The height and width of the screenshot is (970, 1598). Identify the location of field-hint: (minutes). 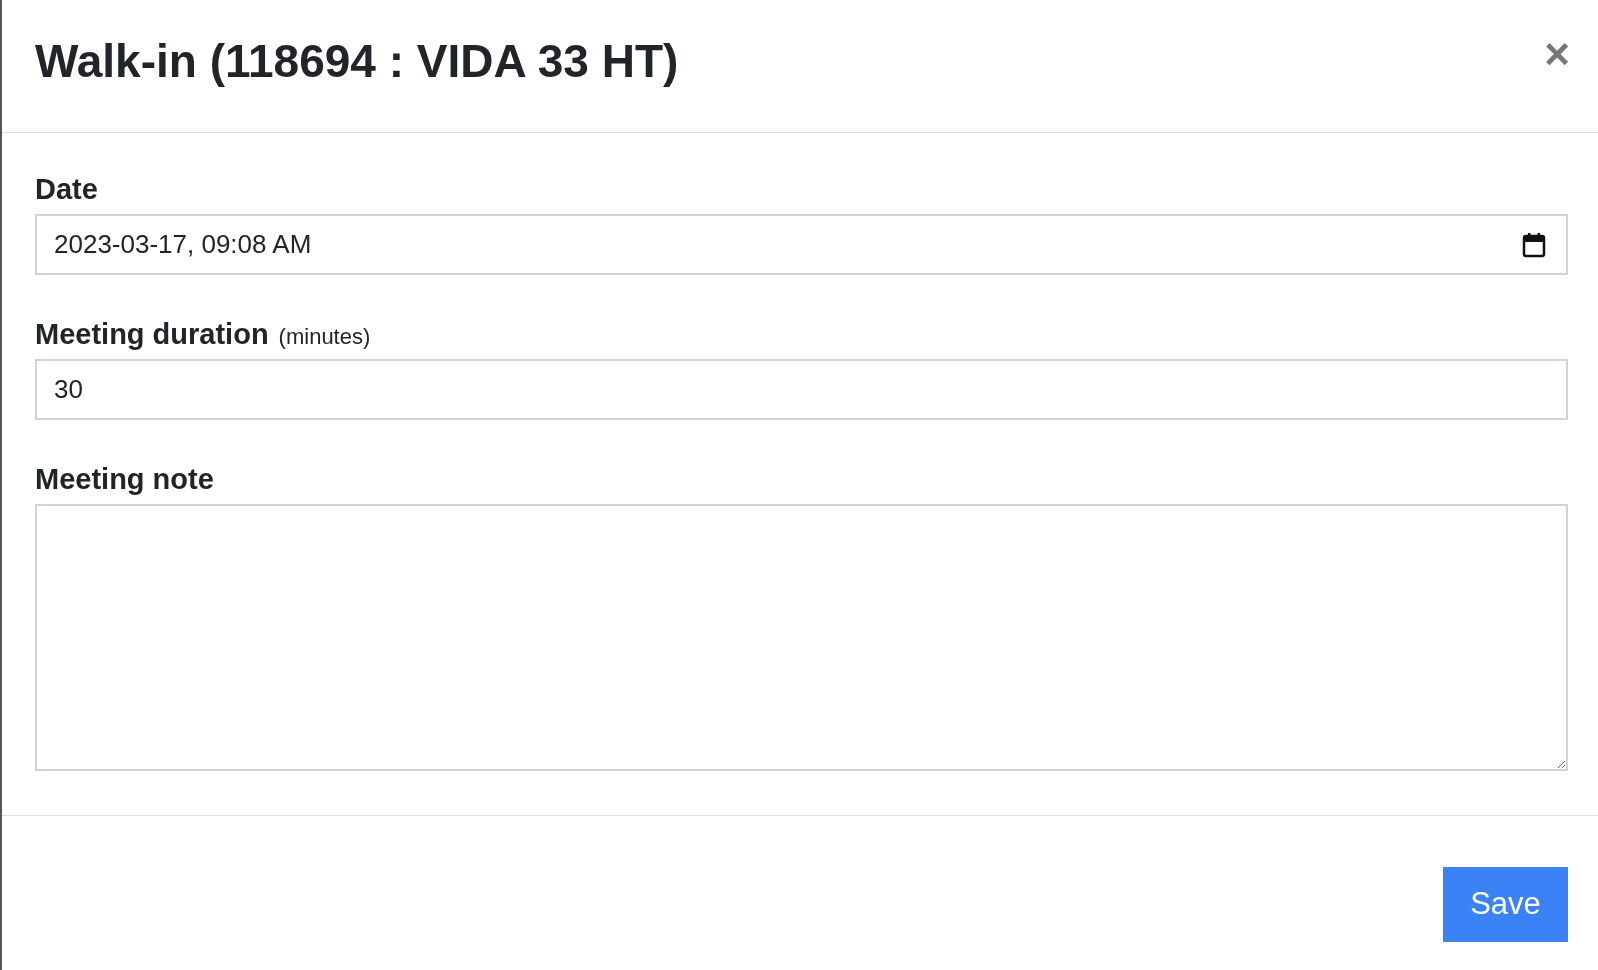
(324, 337).